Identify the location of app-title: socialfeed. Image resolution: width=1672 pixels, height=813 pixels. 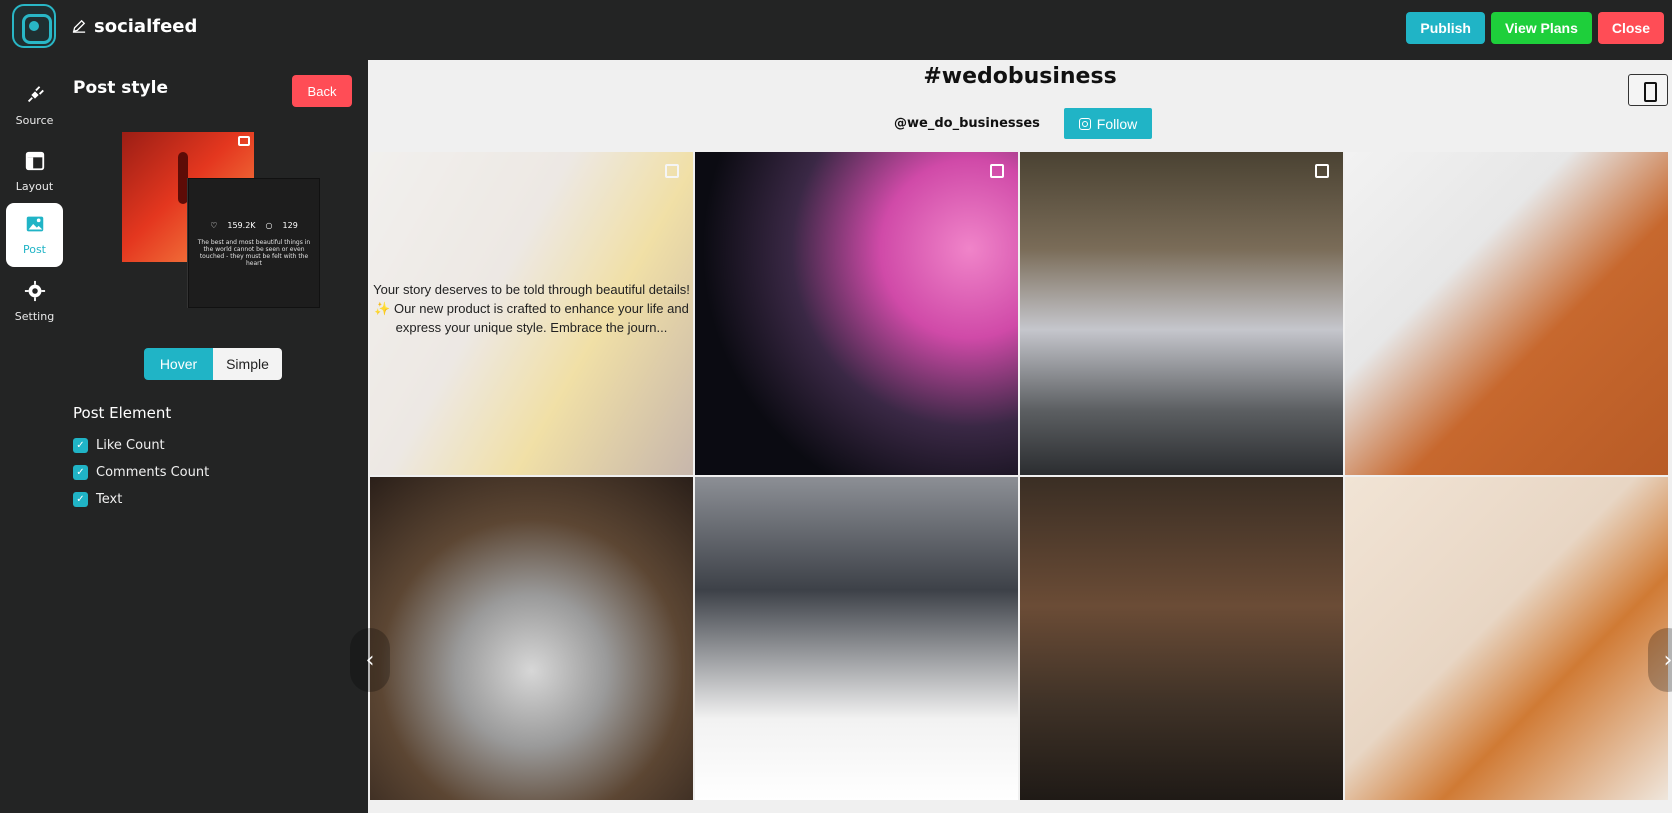
(146, 26).